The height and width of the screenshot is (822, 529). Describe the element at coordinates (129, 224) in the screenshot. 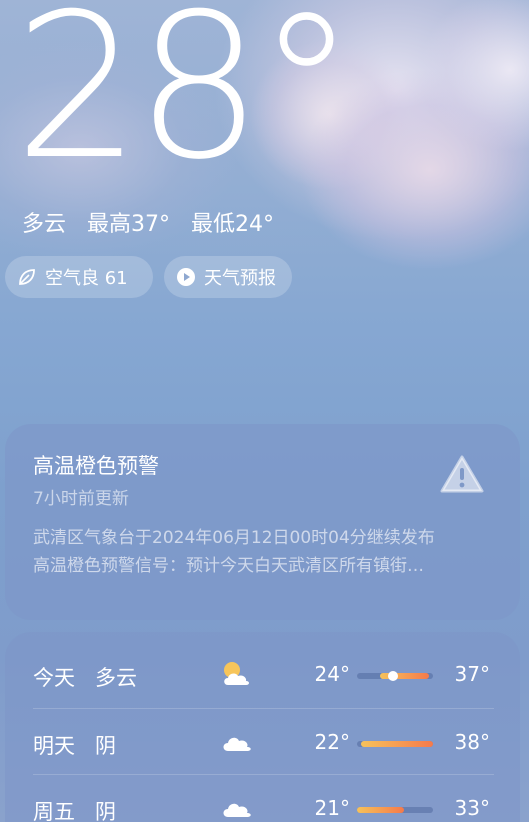

I see `high-temp: 最高37°` at that location.